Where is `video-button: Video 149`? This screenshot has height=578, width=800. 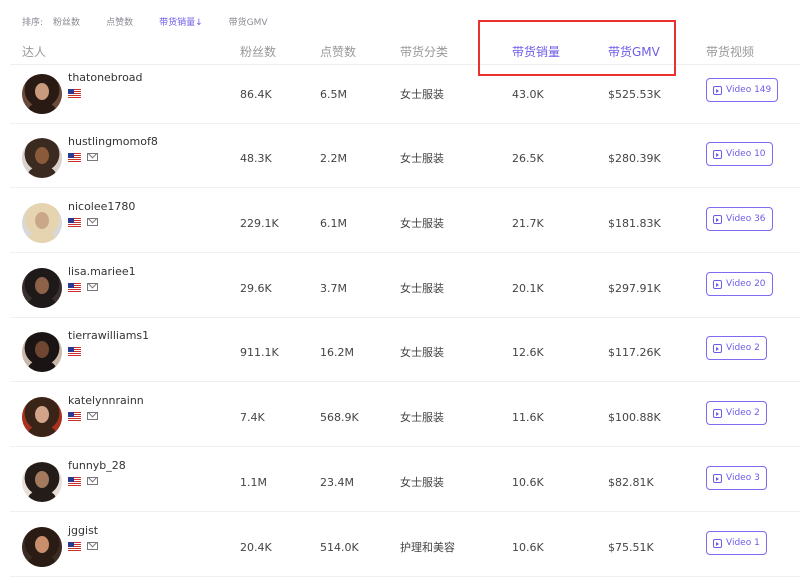 video-button: Video 149 is located at coordinates (742, 90).